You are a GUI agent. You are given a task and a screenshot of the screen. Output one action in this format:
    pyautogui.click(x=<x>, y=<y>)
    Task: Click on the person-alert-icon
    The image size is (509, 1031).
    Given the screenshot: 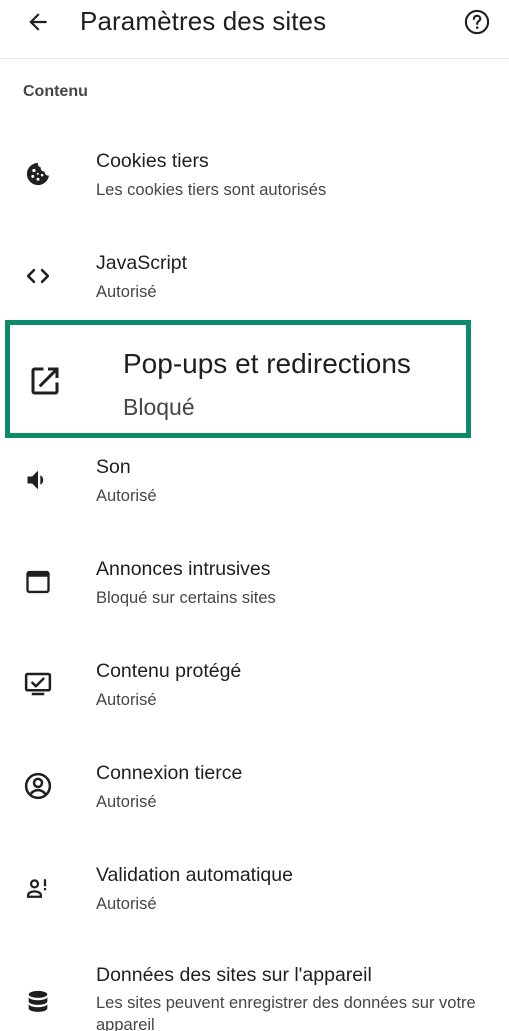 What is the action you would take?
    pyautogui.click(x=38, y=888)
    